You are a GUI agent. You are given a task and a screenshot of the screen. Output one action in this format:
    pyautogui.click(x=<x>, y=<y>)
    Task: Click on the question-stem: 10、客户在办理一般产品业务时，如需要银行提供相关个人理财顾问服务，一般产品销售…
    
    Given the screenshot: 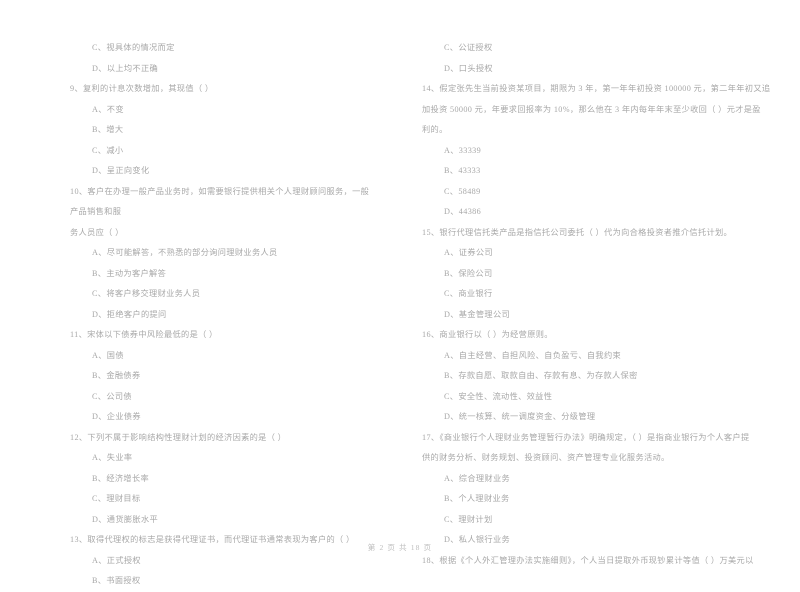 What is the action you would take?
    pyautogui.click(x=220, y=201)
    